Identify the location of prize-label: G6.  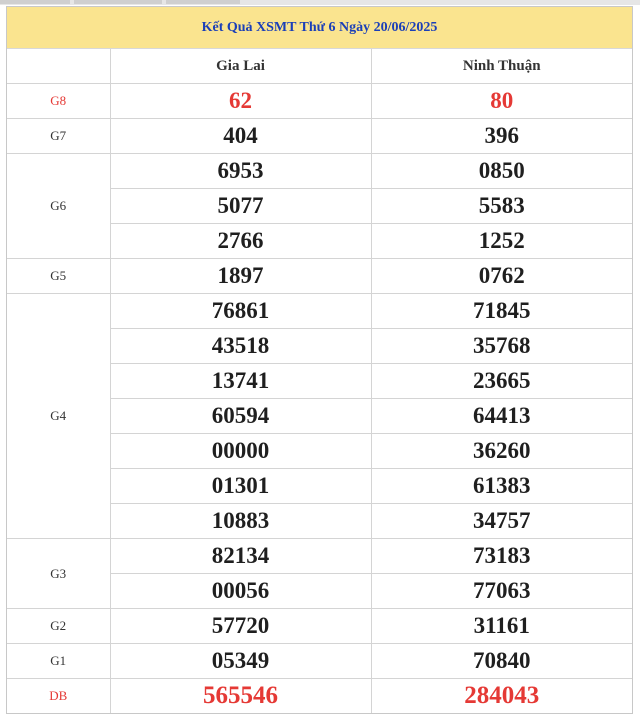
(59, 206).